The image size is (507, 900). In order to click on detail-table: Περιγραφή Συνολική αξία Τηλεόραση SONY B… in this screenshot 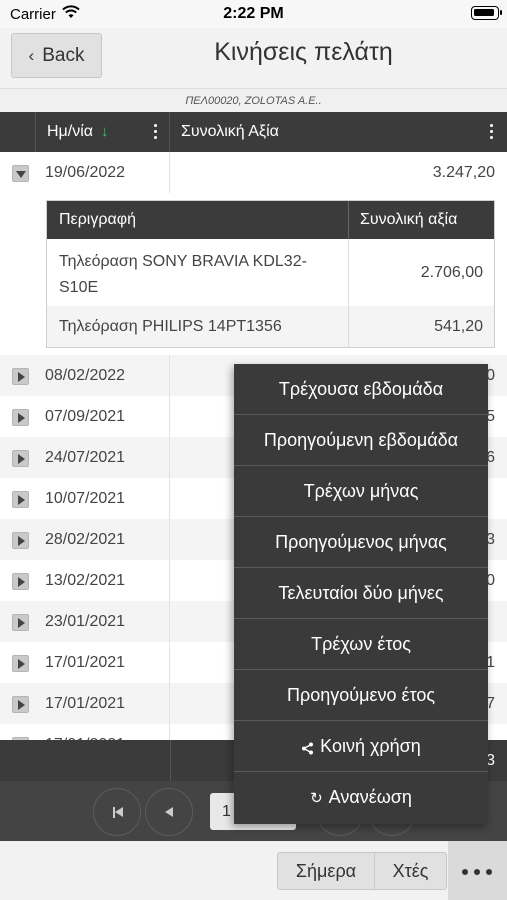, I will do `click(270, 274)`.